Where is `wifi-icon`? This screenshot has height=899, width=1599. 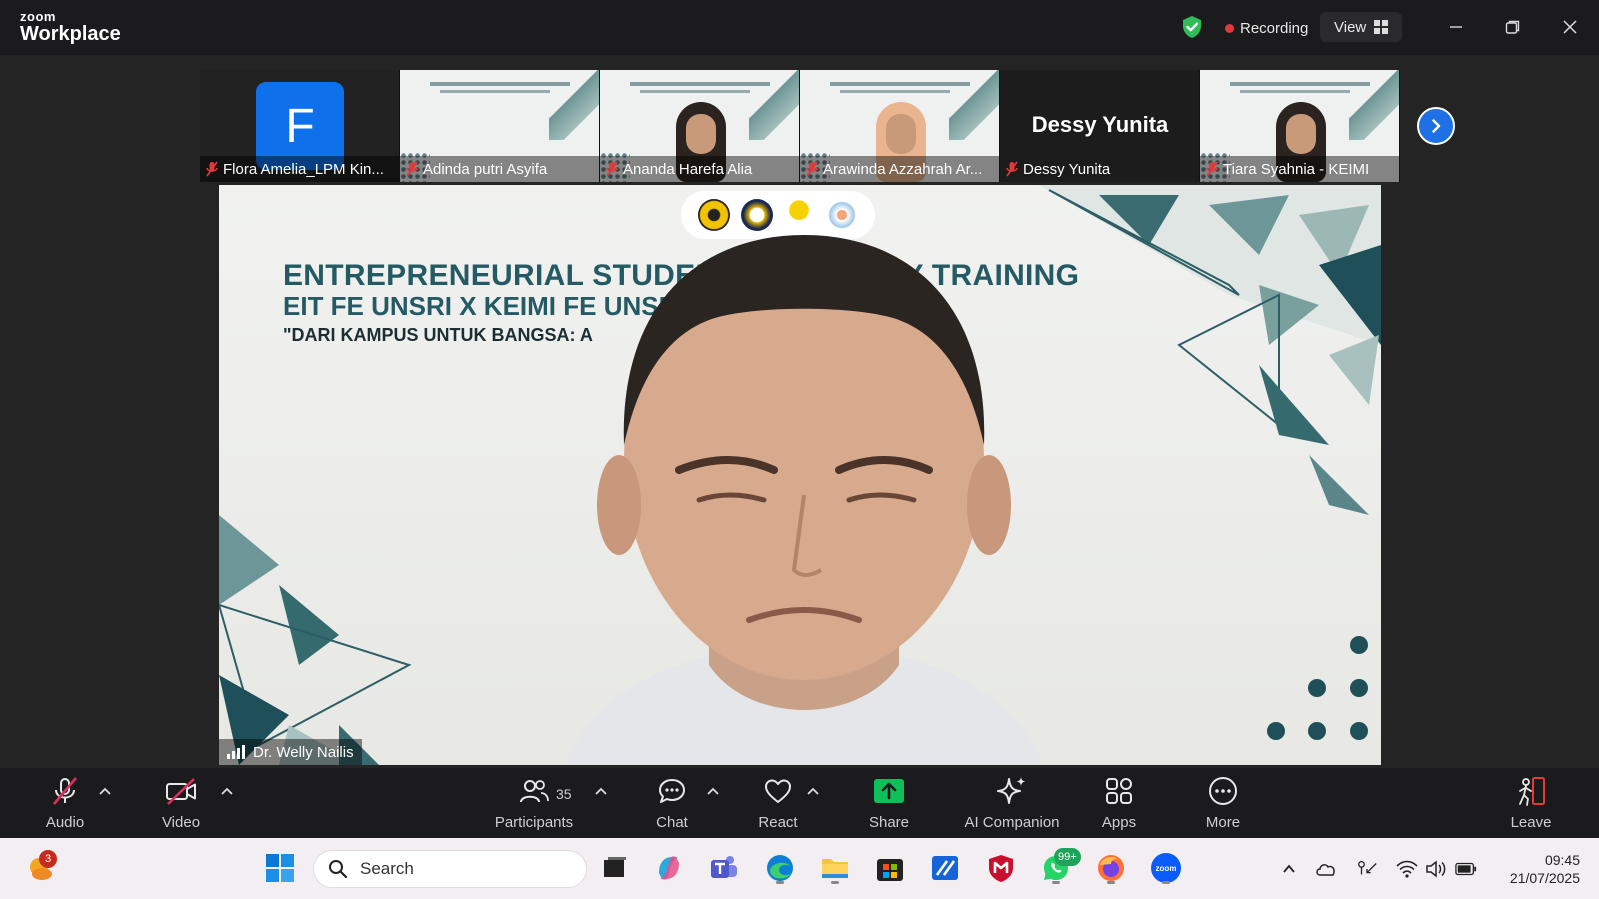
wifi-icon is located at coordinates (1407, 869).